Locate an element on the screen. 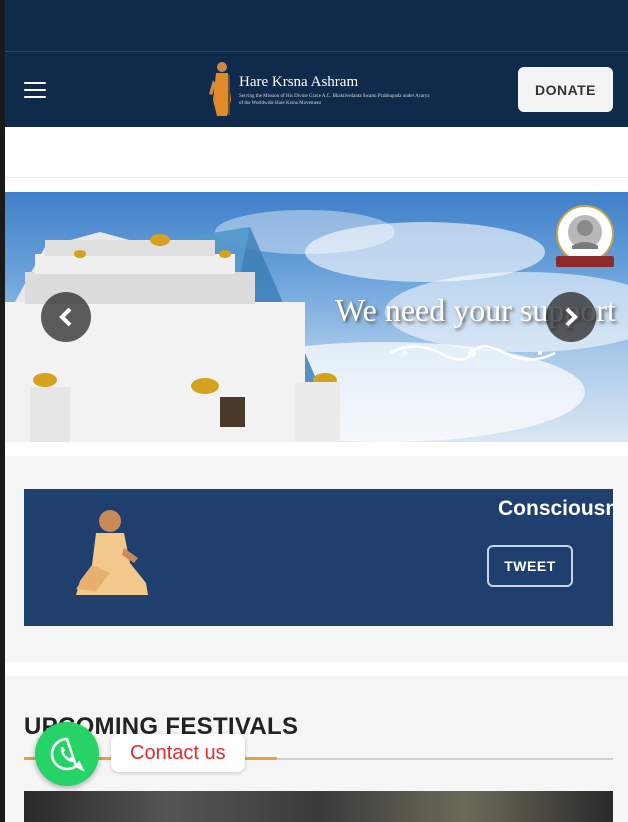  top-bar is located at coordinates (316, 26).